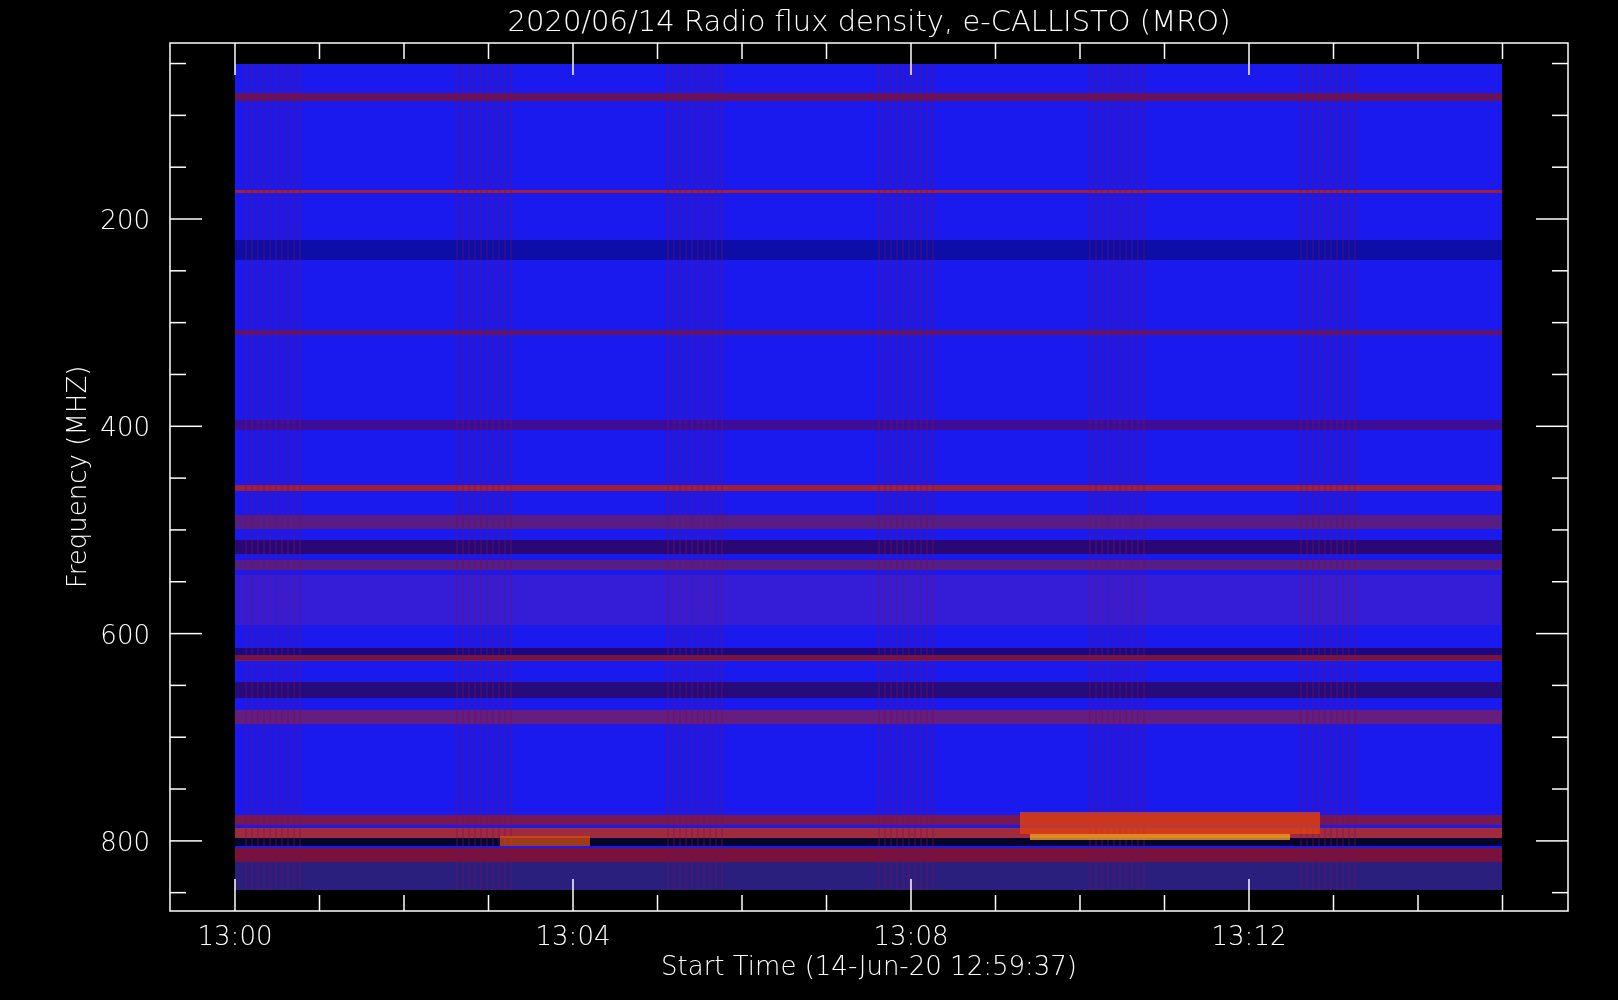 The image size is (1618, 1000). What do you see at coordinates (869, 21) in the screenshot?
I see `chart-title: 2020/06/14 Radio flux density, e-CALLISTO (MRO)` at bounding box center [869, 21].